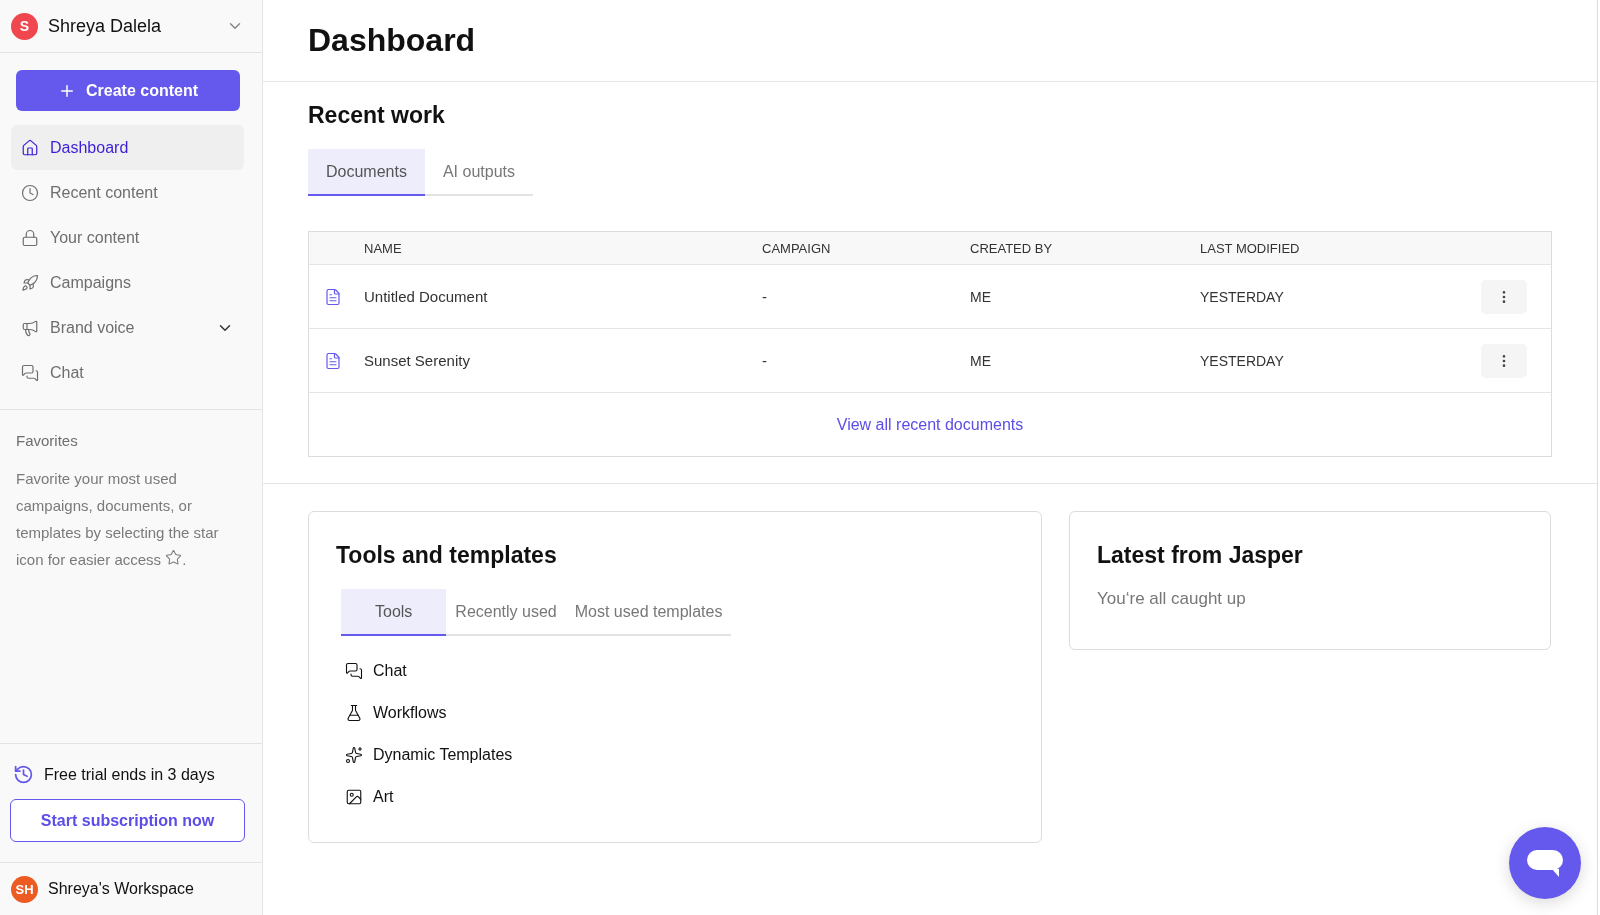  What do you see at coordinates (89, 559) in the screenshot?
I see `favorites-hint: icon for easier access` at bounding box center [89, 559].